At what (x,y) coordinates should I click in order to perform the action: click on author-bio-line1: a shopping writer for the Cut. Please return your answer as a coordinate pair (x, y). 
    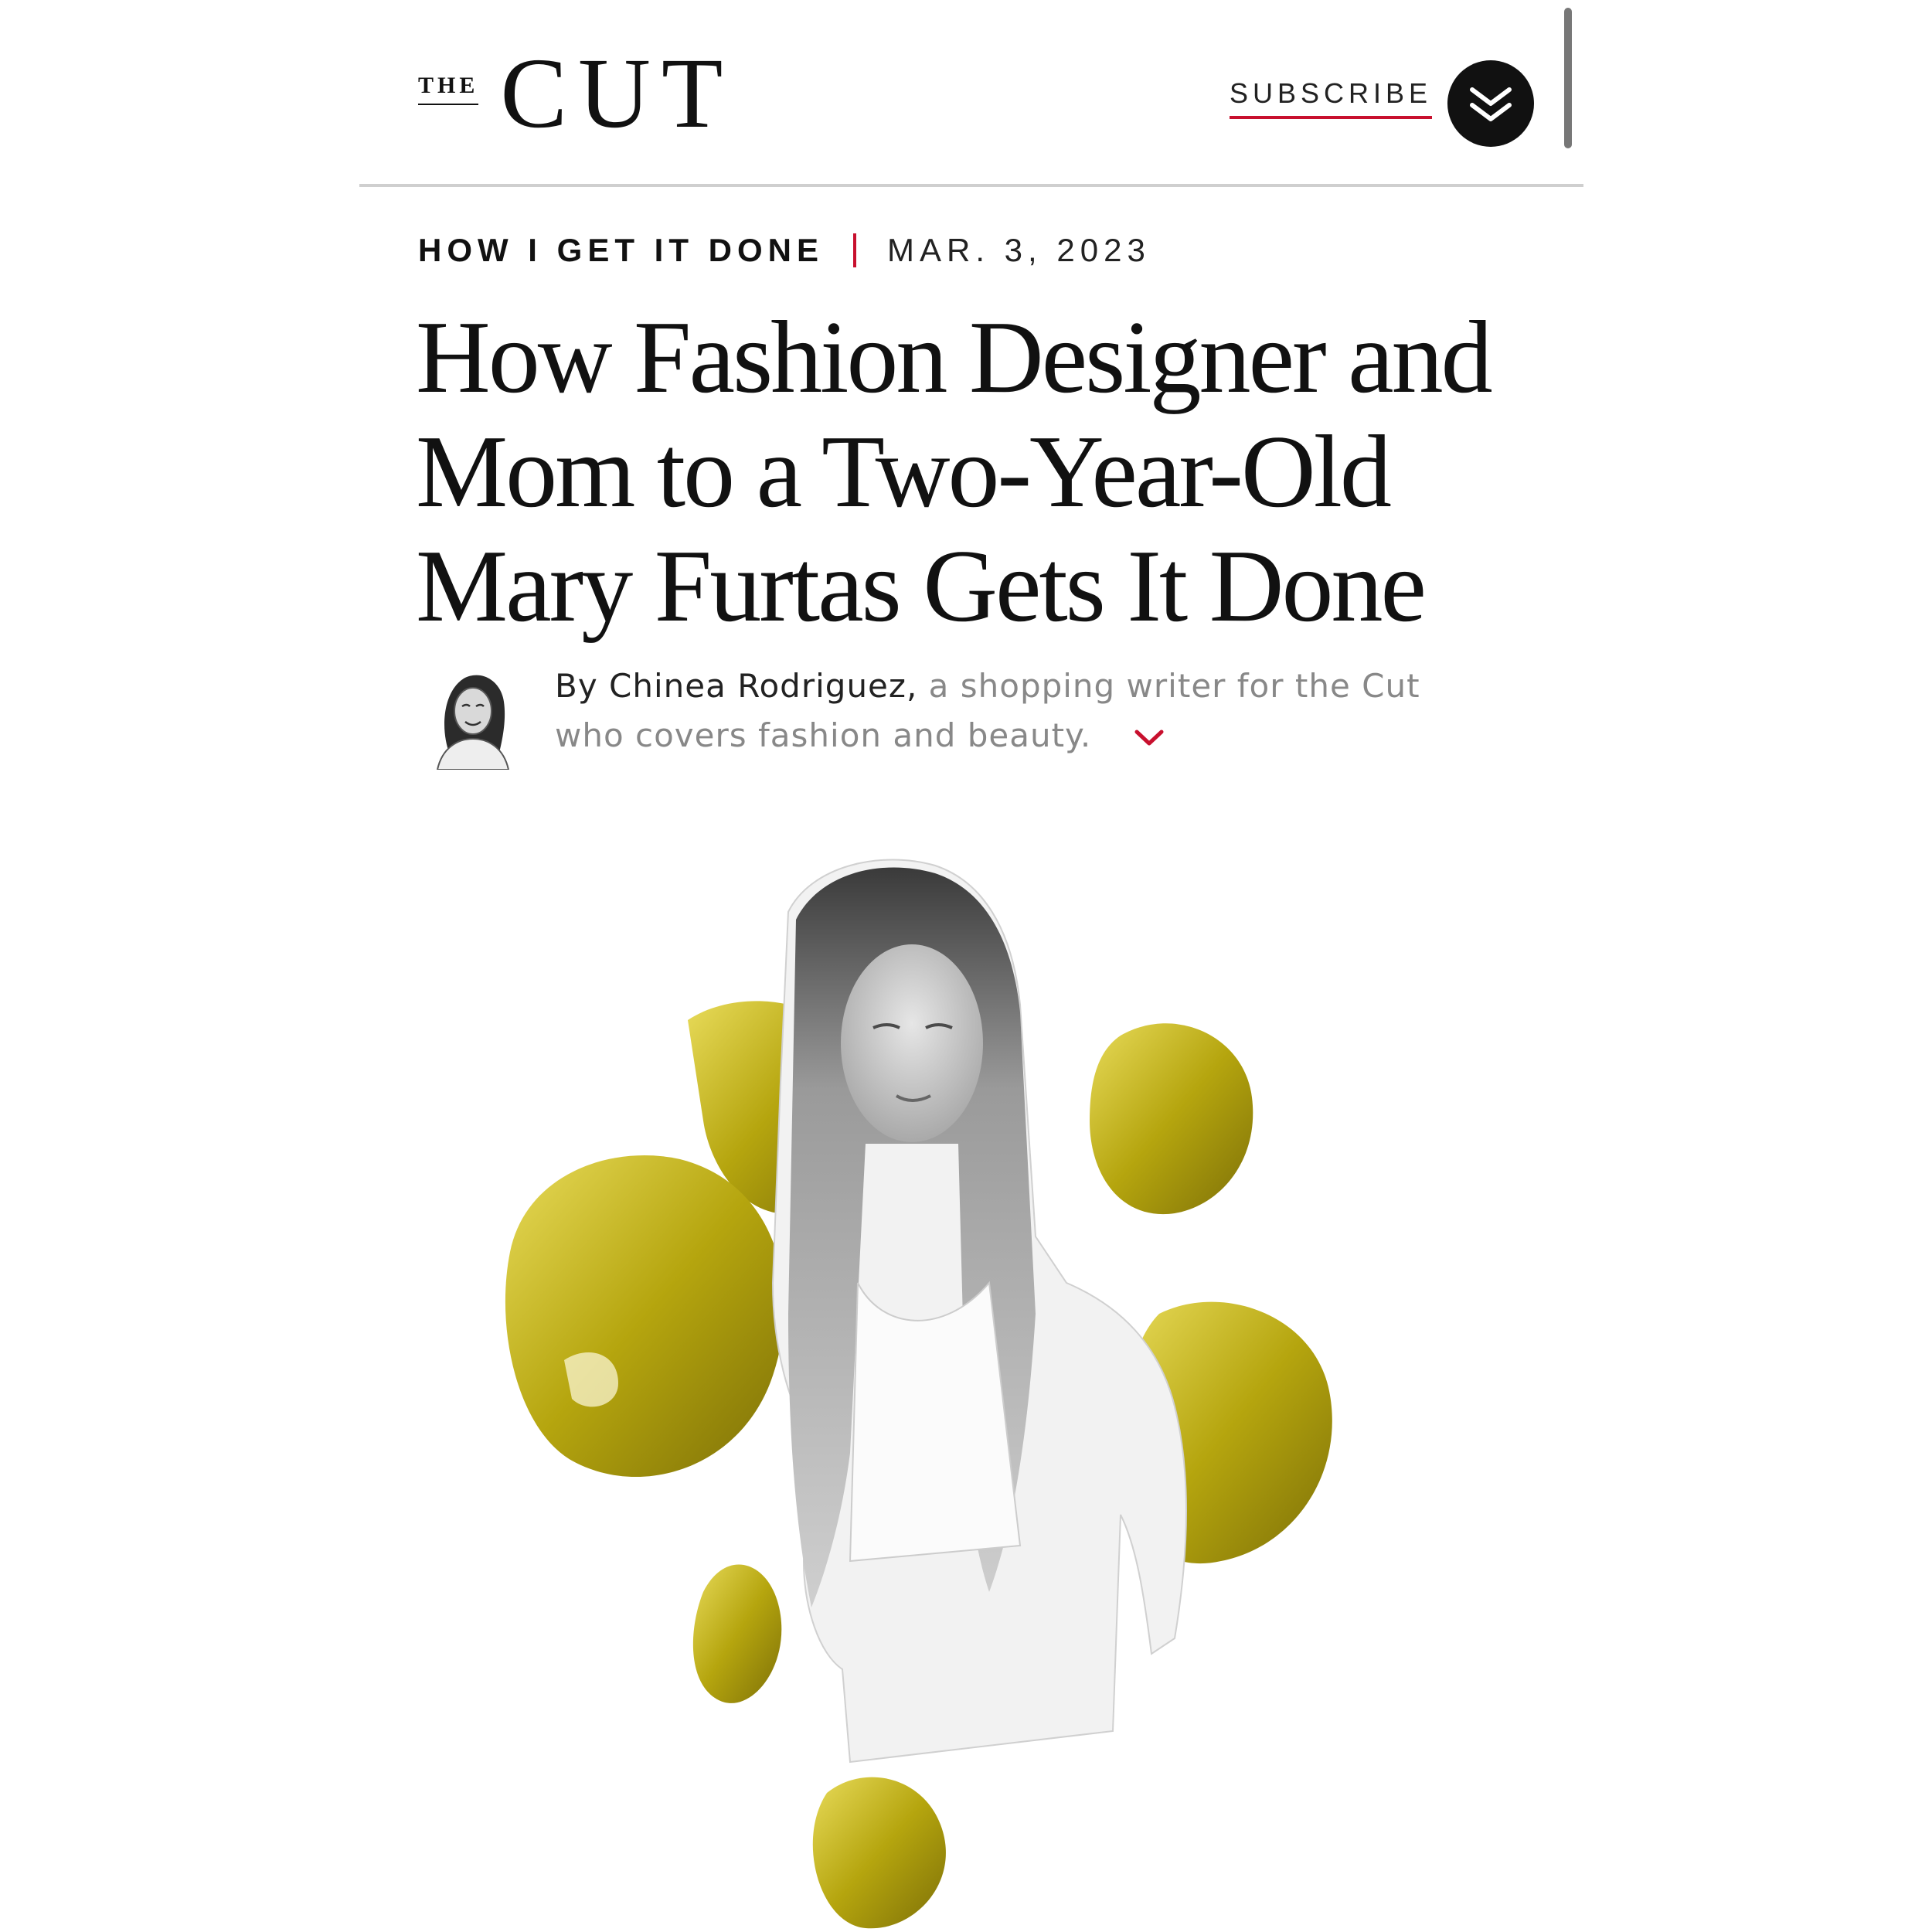
    Looking at the image, I should click on (1174, 686).